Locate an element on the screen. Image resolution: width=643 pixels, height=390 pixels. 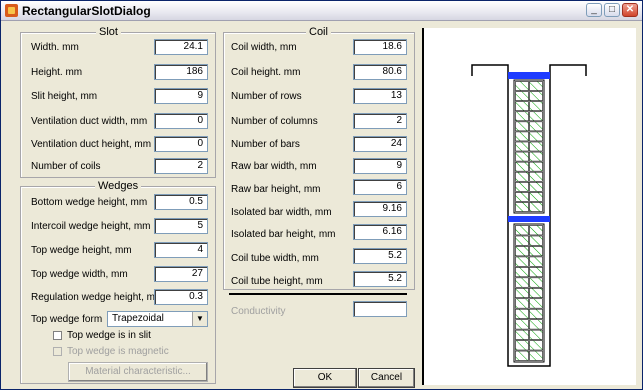
isolated-bar-height-label: Isolated bar height, mm is located at coordinates (283, 234).